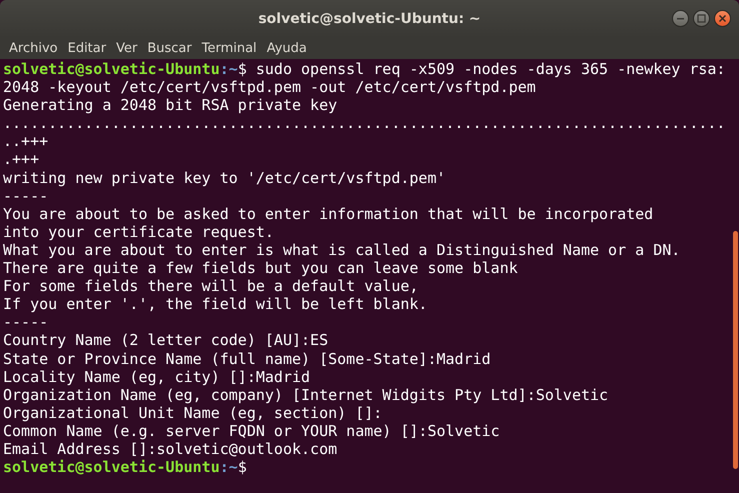 The image size is (739, 493). Describe the element at coordinates (21, 159) in the screenshot. I see `output-line: .+++` at that location.